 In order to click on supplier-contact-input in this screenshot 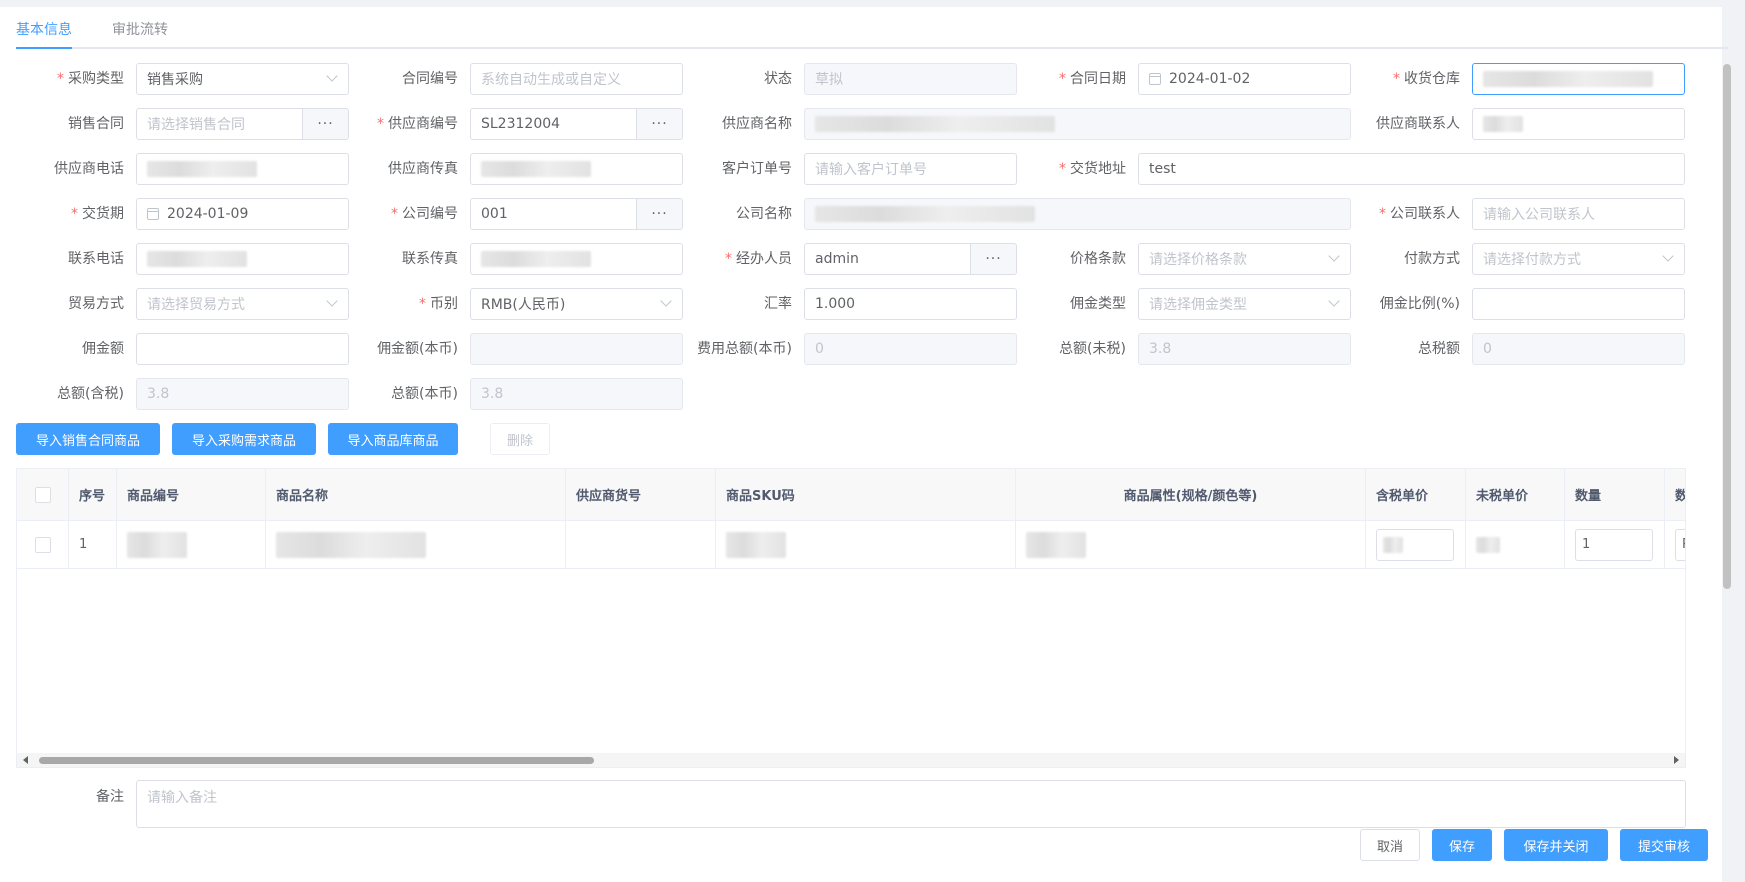, I will do `click(1578, 124)`.